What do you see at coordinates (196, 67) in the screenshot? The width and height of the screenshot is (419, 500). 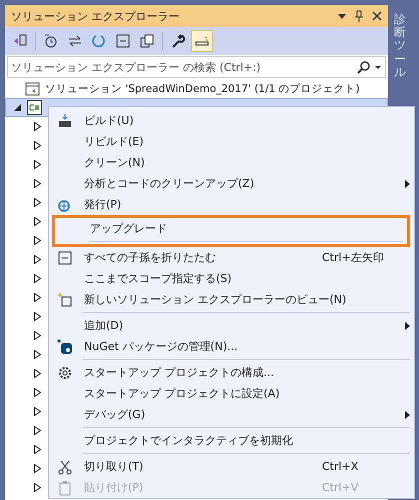 I see `search-field: ソリューション エクスプローラー の検索 (Ctrl+:)` at bounding box center [196, 67].